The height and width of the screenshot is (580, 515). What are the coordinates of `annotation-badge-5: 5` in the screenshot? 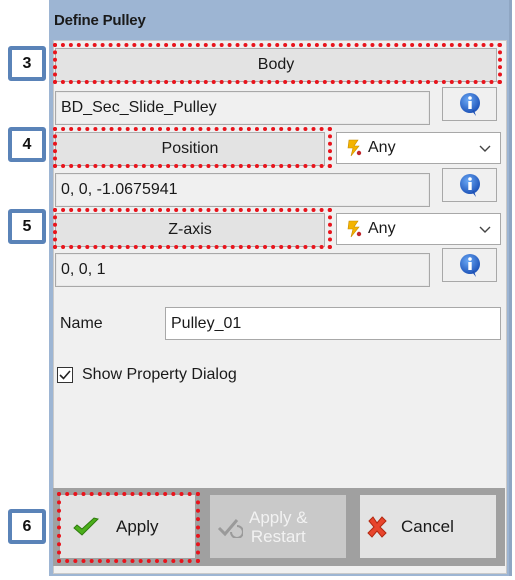 It's located at (27, 226).